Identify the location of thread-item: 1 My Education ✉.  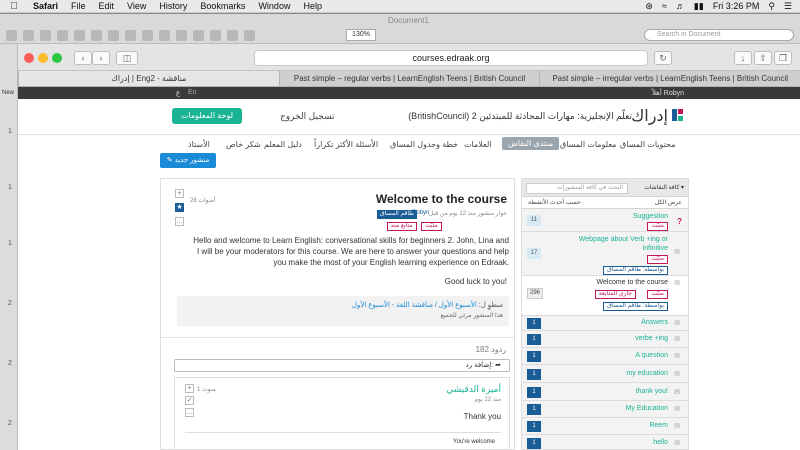
(605, 409).